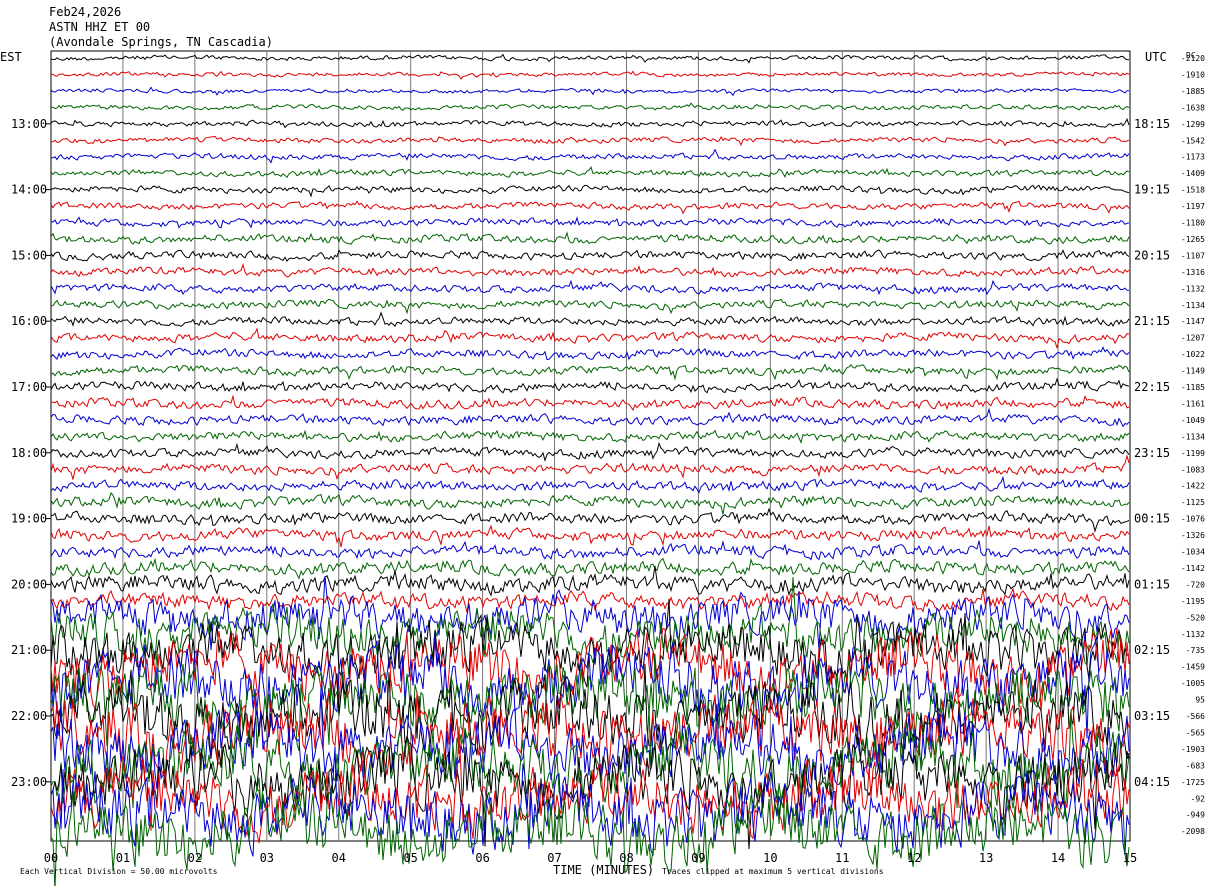 This screenshot has height=886, width=1210. I want to click on x-axis-title: TIME (MINUTES), so click(603, 870).